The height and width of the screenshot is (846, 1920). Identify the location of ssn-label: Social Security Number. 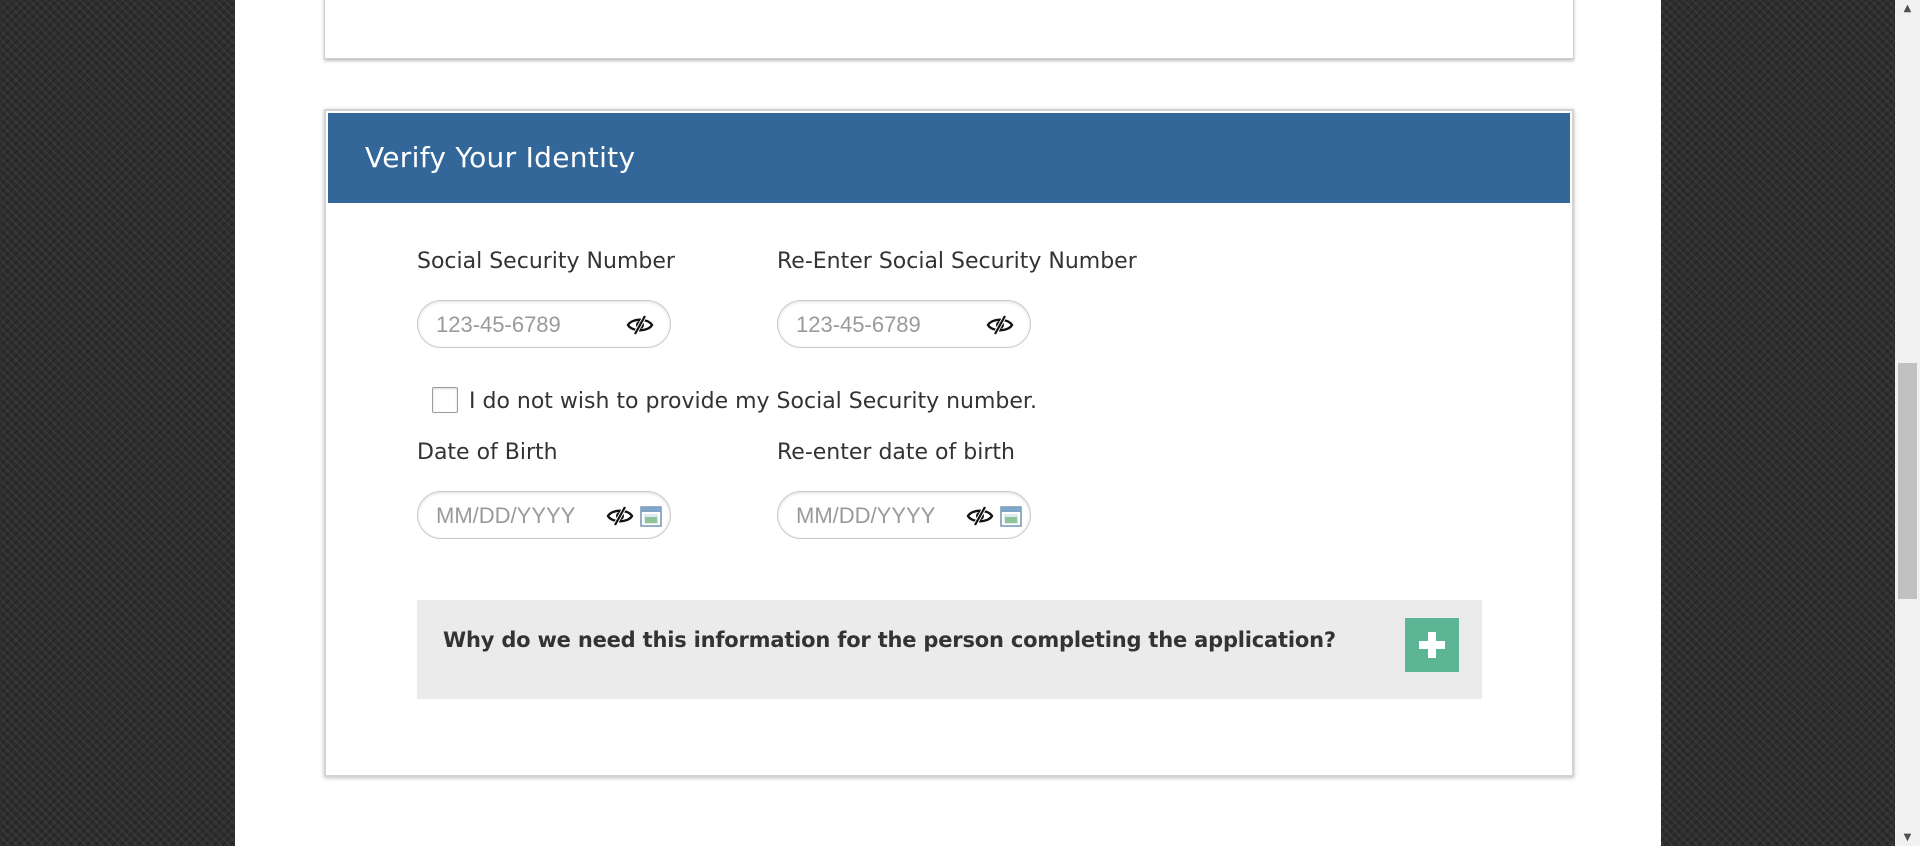
(546, 261).